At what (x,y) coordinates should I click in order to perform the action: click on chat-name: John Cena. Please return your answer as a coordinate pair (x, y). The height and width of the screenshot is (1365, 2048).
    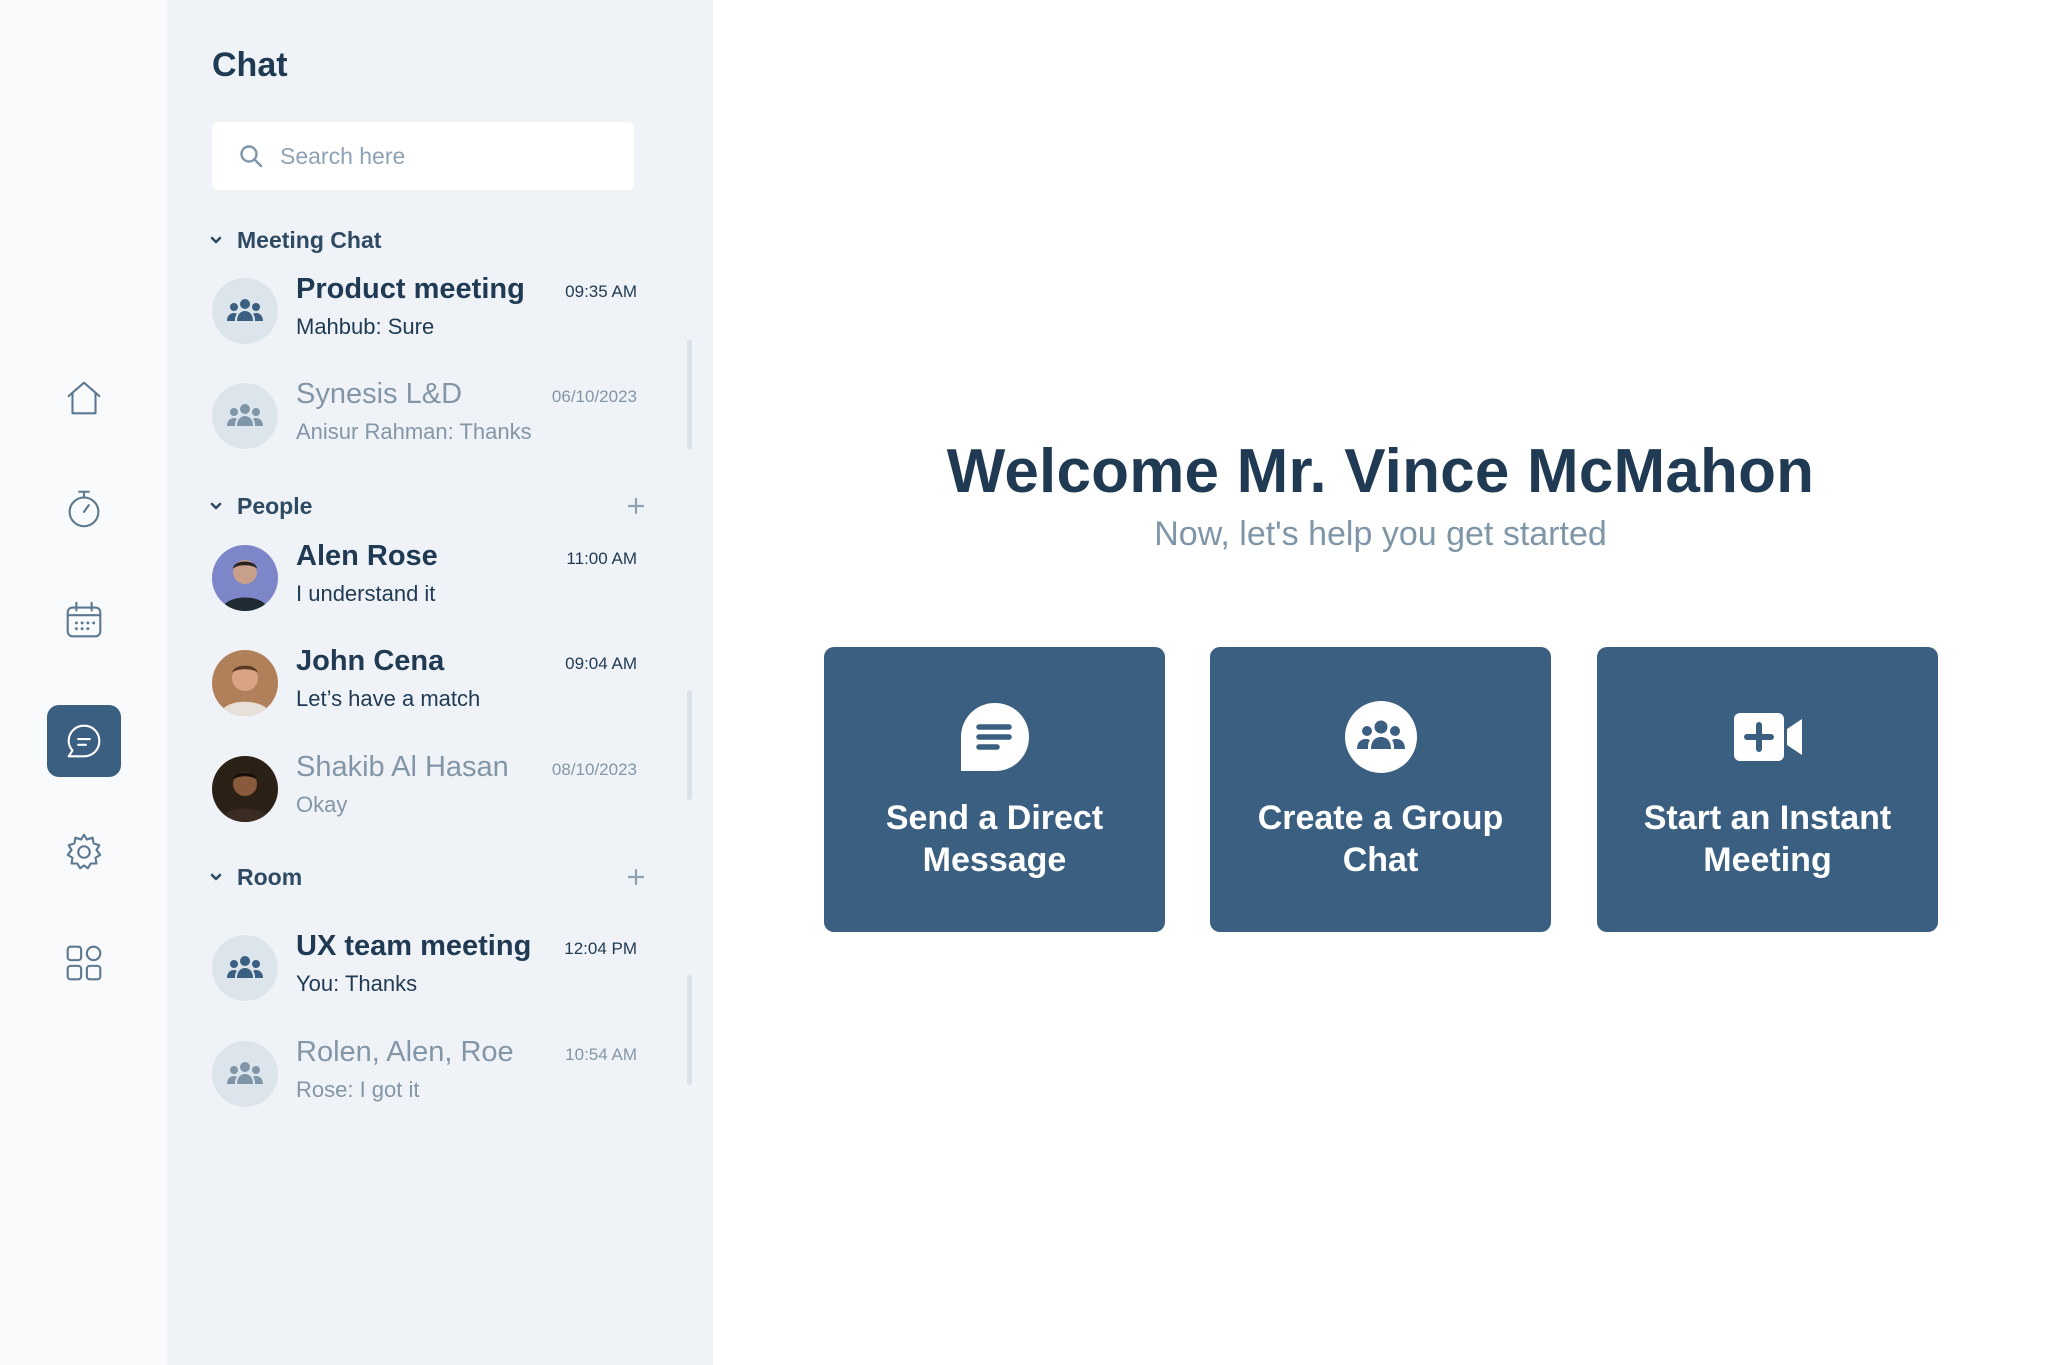
    Looking at the image, I should click on (370, 661).